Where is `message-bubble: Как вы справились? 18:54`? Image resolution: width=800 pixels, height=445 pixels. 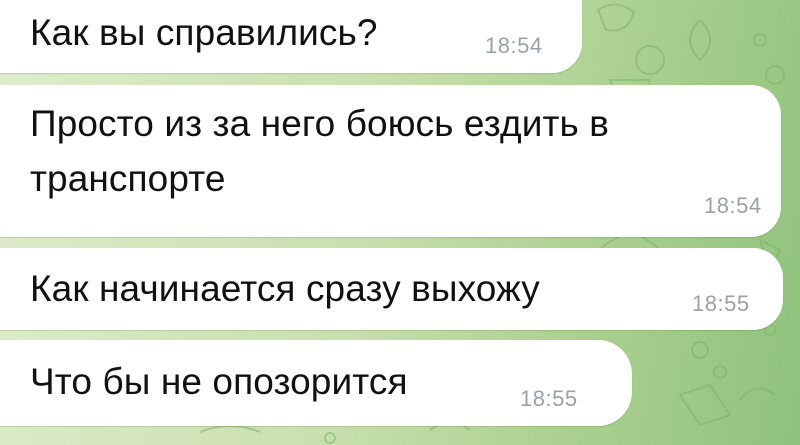
message-bubble: Как вы справились? 18:54 is located at coordinates (291, 36).